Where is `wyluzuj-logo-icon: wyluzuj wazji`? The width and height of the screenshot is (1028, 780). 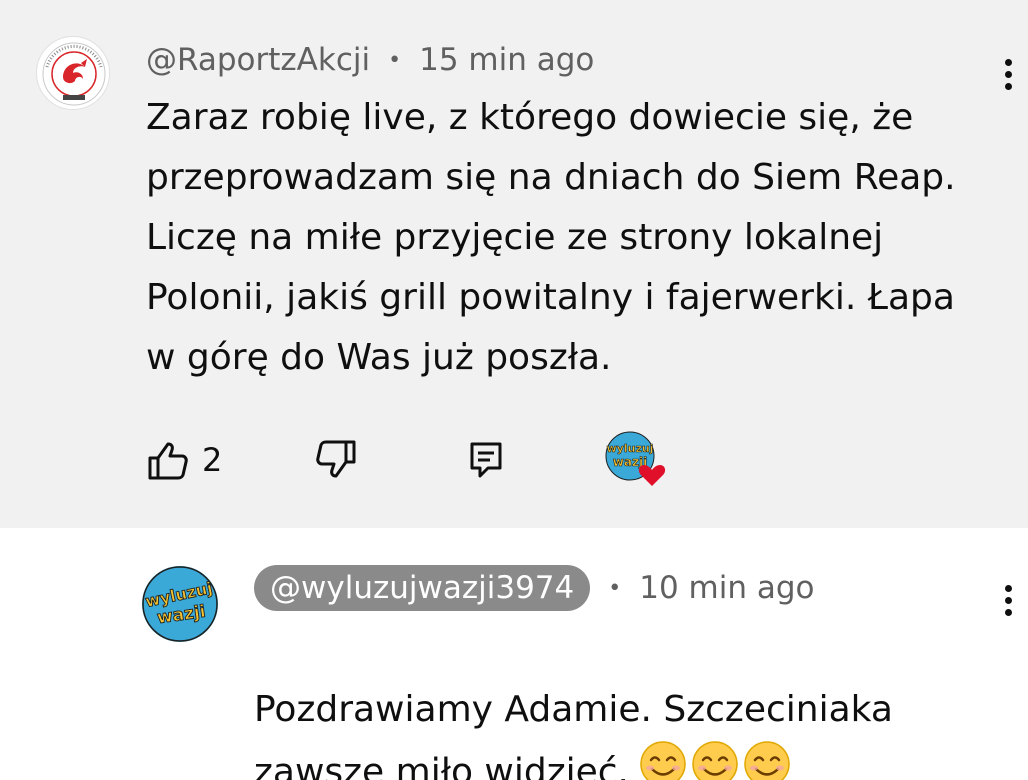
wyluzuj-logo-icon: wyluzuj wazji is located at coordinates (180, 604).